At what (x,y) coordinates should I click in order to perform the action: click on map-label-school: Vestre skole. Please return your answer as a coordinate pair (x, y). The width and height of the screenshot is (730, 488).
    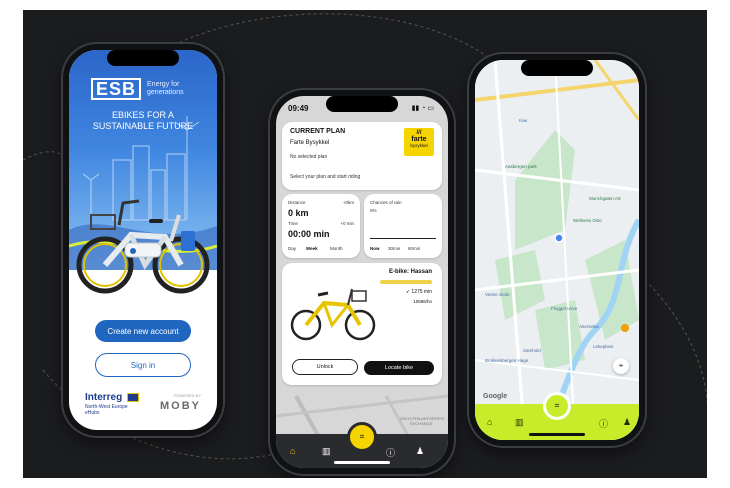
    Looking at the image, I should click on (497, 294).